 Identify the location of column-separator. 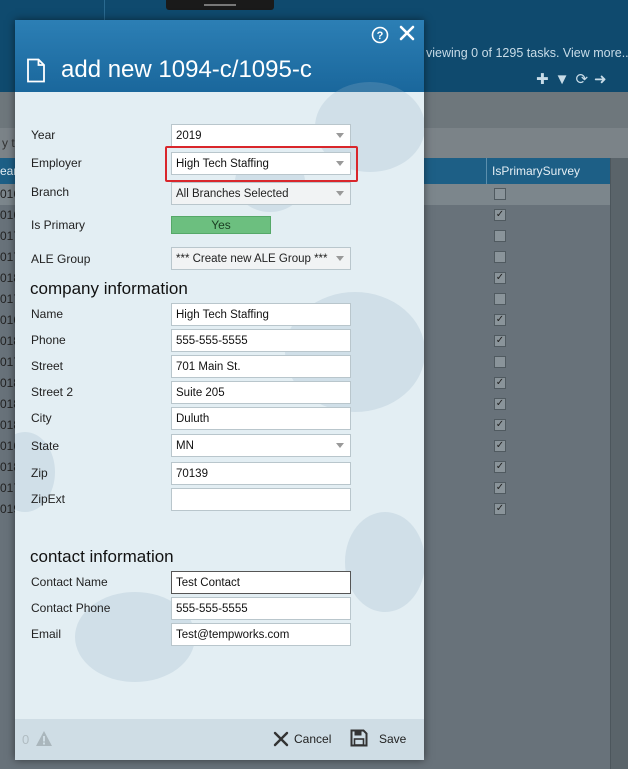
(486, 171).